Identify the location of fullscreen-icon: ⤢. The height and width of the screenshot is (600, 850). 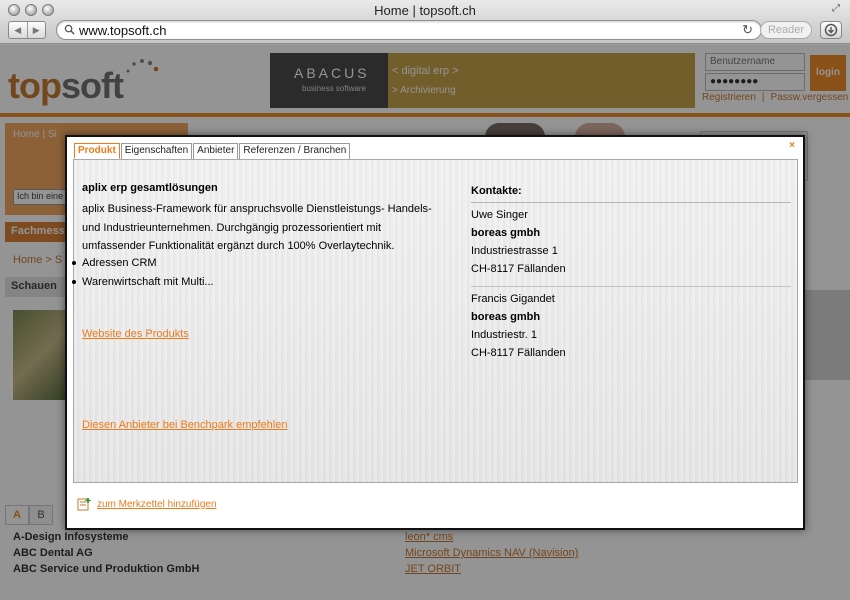
(838, 9).